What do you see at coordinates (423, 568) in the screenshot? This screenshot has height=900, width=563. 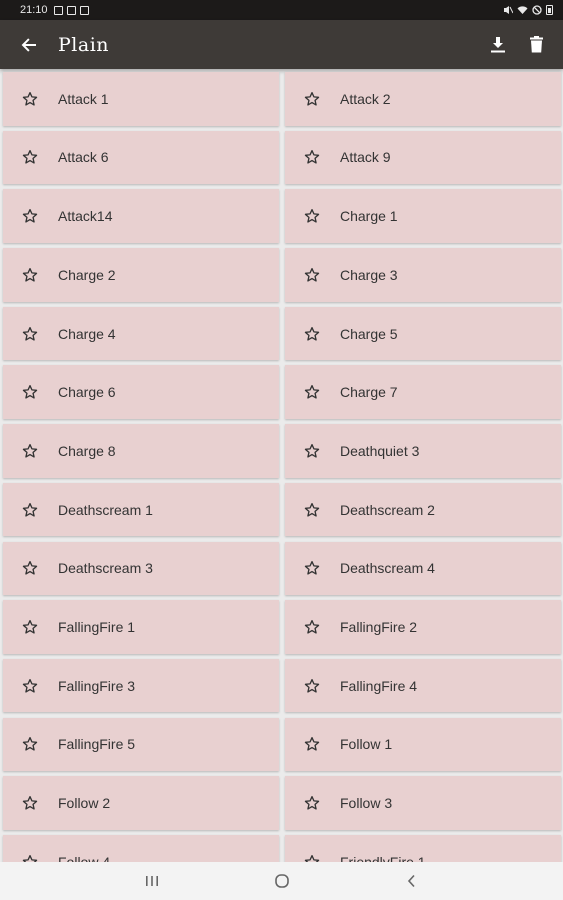 I see `sound-item: Deathscream 4` at bounding box center [423, 568].